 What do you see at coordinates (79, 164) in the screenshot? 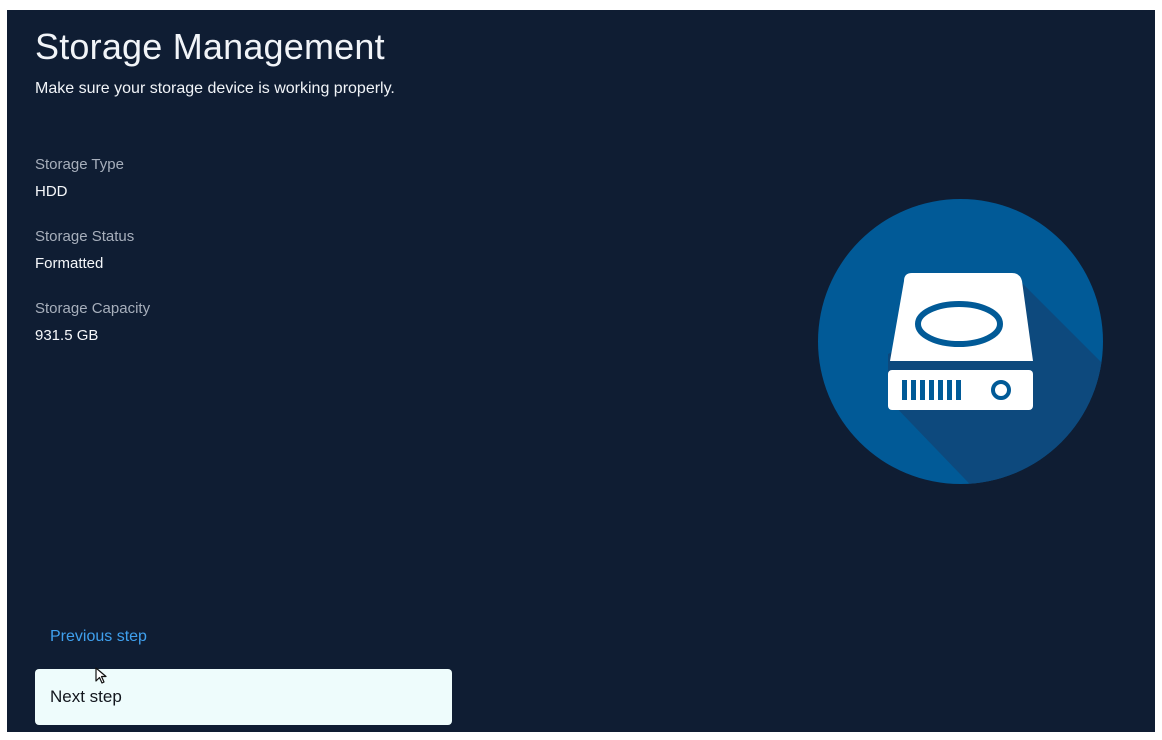
I see `storage-type-label: Storage Type` at bounding box center [79, 164].